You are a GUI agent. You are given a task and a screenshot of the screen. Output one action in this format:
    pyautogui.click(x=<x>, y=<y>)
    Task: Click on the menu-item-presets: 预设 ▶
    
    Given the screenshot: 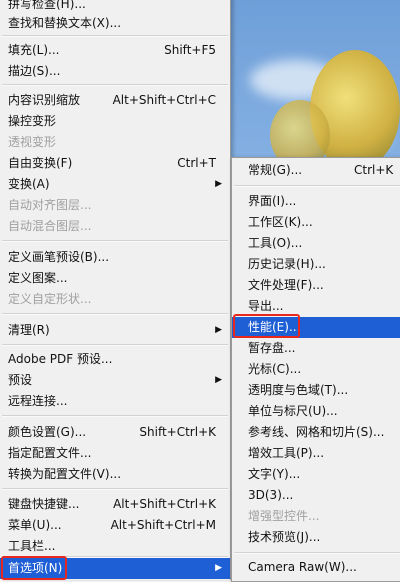 What is the action you would take?
    pyautogui.click(x=115, y=380)
    